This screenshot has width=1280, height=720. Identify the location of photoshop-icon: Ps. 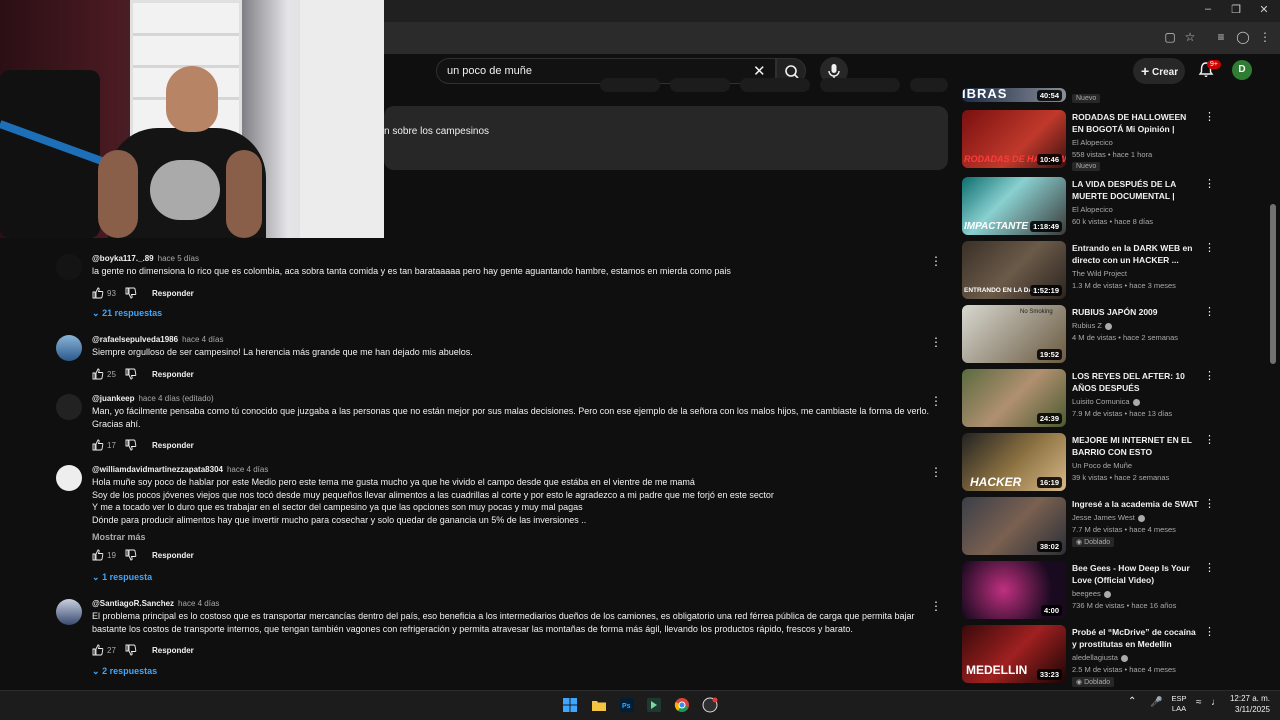
(627, 705).